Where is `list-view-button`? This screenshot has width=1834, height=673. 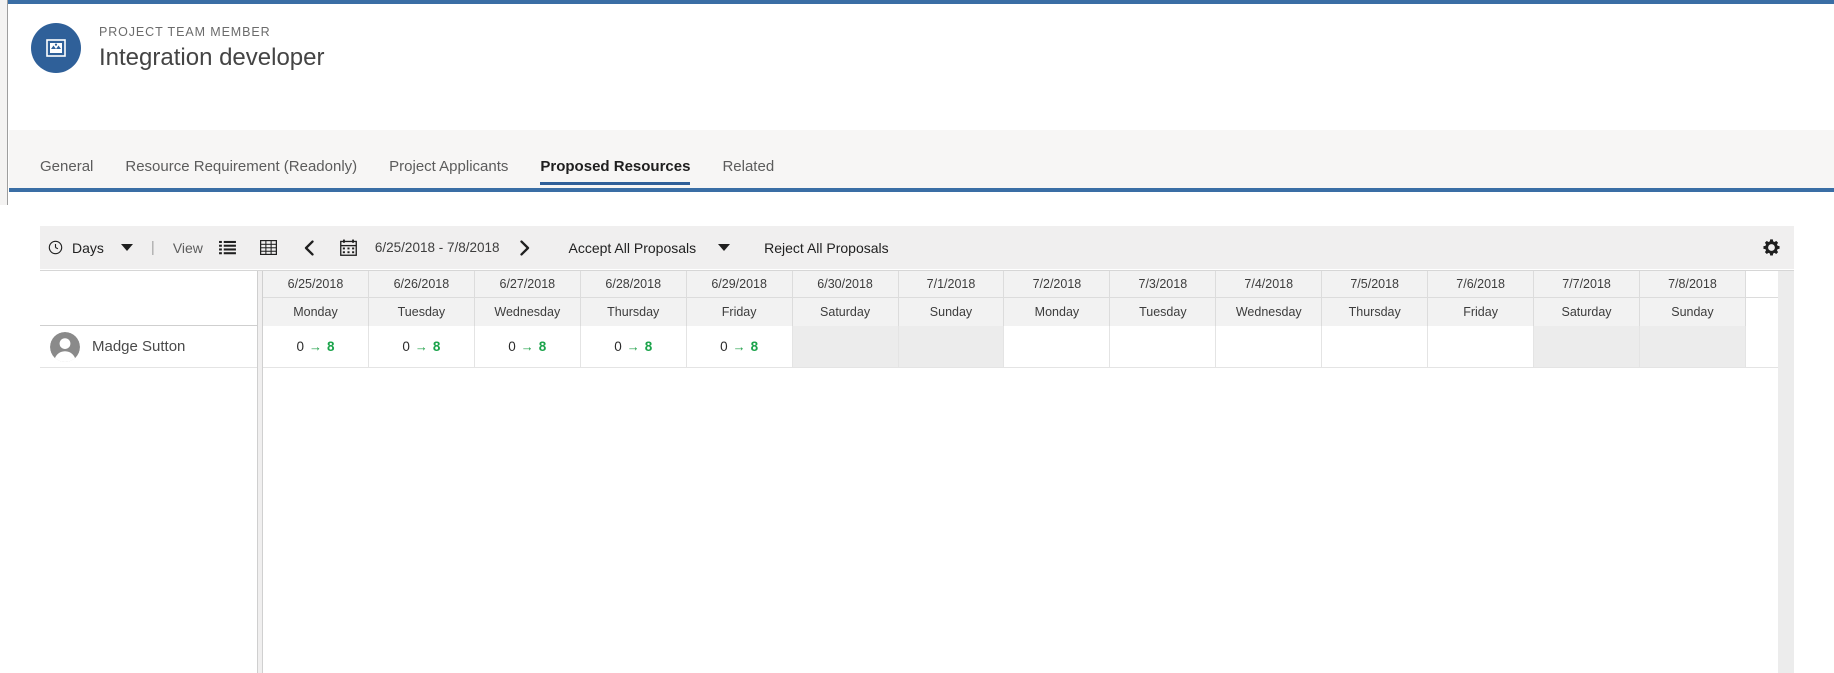
list-view-button is located at coordinates (227, 247).